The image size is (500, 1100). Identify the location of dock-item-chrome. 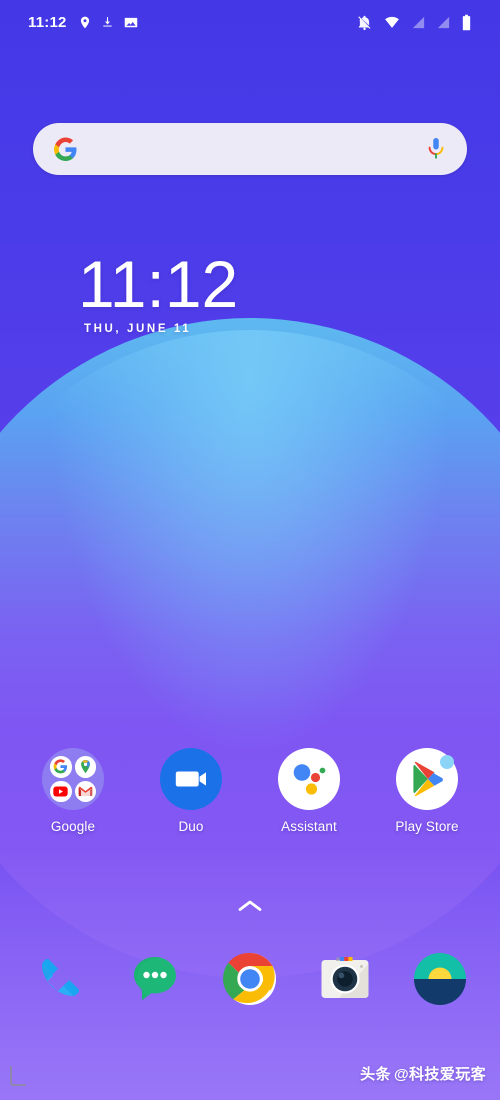
(250, 981).